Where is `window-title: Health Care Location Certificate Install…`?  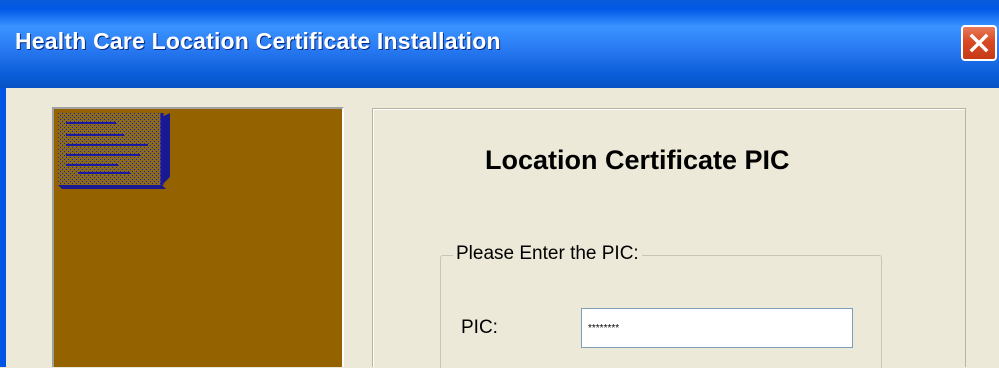 window-title: Health Care Location Certificate Install… is located at coordinates (258, 41).